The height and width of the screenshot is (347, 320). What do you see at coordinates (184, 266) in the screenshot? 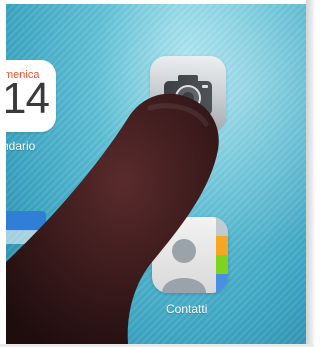
I see `contacts-icon` at bounding box center [184, 266].